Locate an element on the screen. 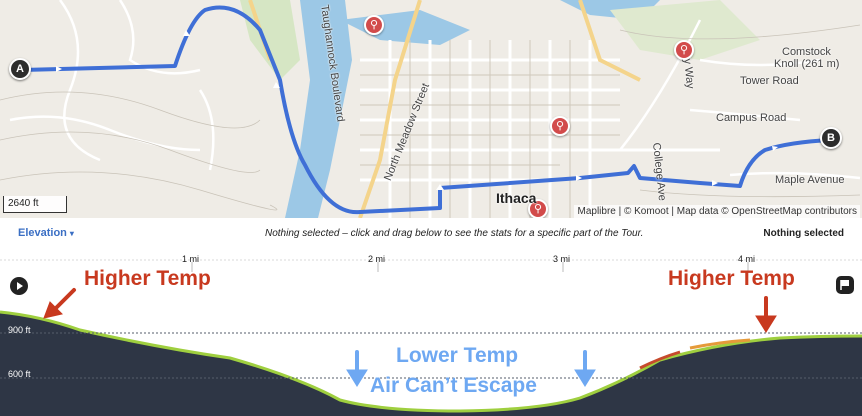  higher-temp-right-annotation: Higher Temp is located at coordinates (731, 278).